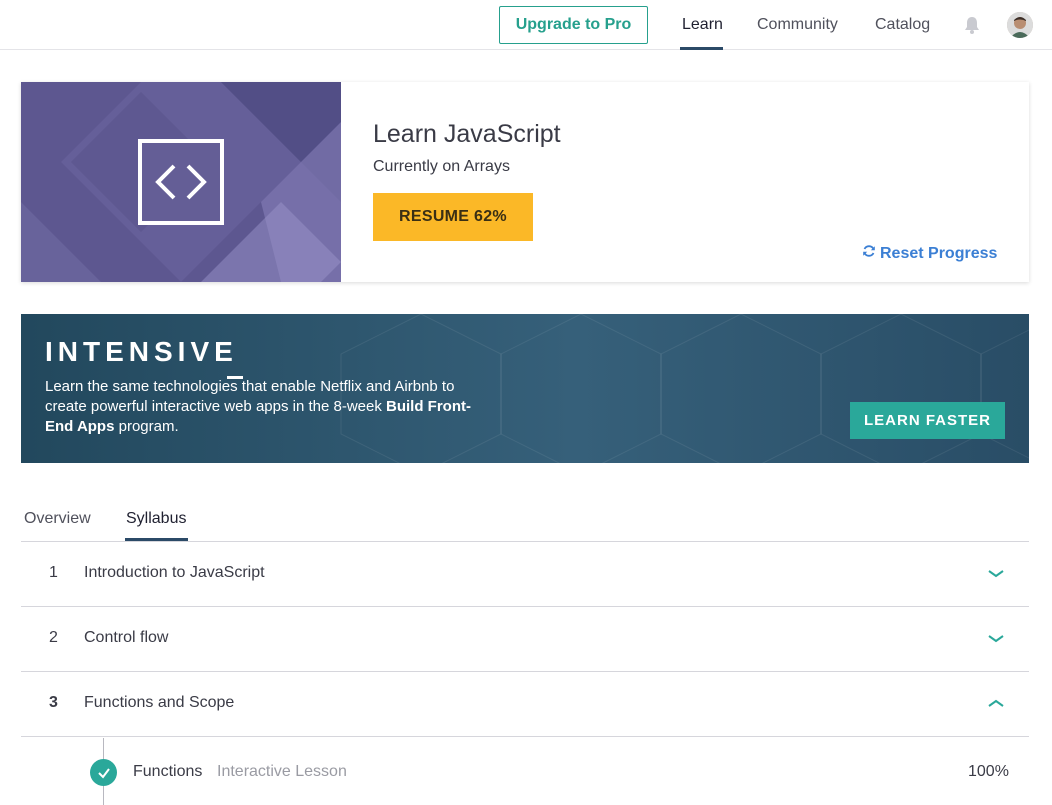  I want to click on lesson-type: Interactive Lesson, so click(282, 771).